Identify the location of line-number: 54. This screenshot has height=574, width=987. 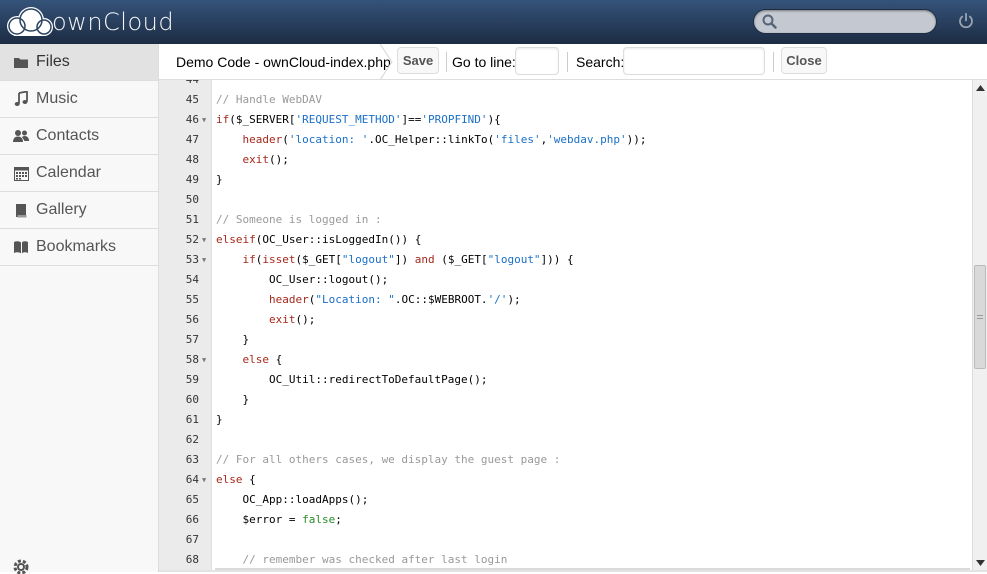
(192, 279).